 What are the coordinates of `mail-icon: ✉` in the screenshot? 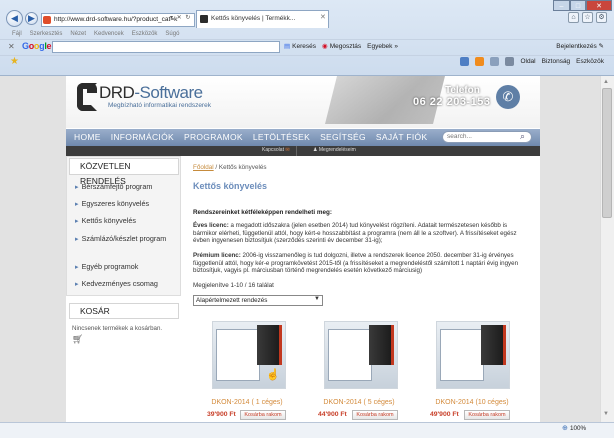 It's located at (287, 150).